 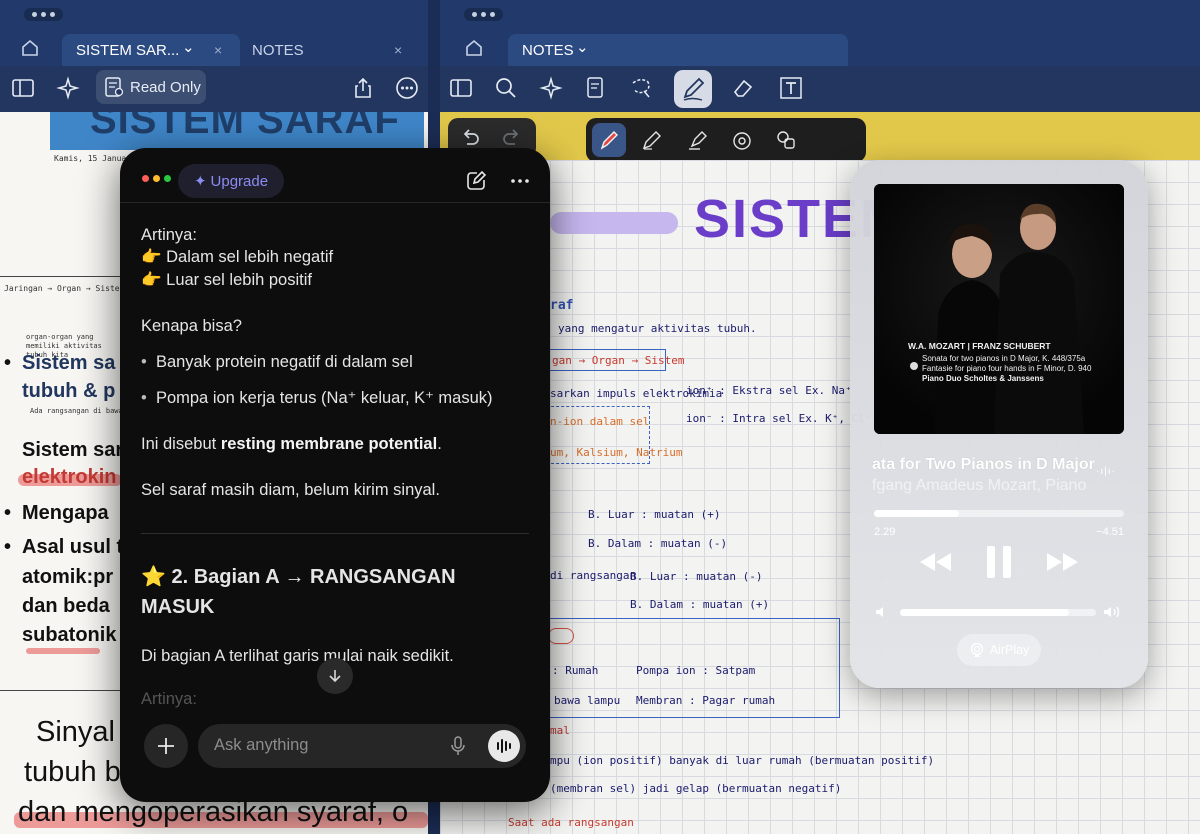 I want to click on note-line: Sistem sar, so click(x=73, y=450).